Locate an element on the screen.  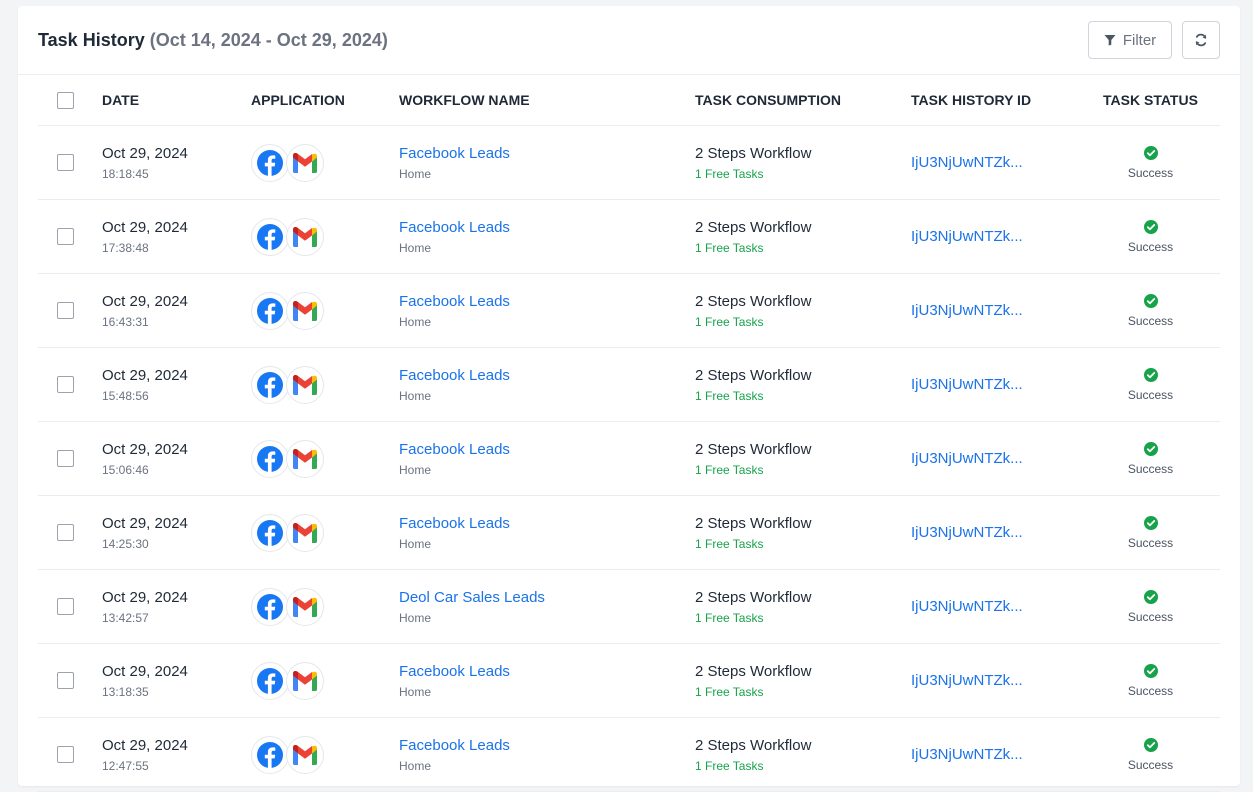
column-header-application: APPLICATION is located at coordinates (325, 100).